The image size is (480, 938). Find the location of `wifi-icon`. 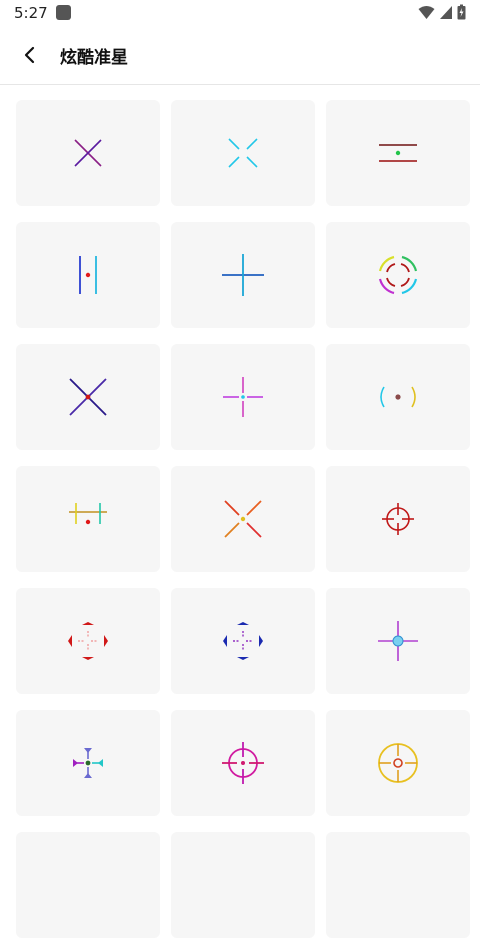

wifi-icon is located at coordinates (426, 12).